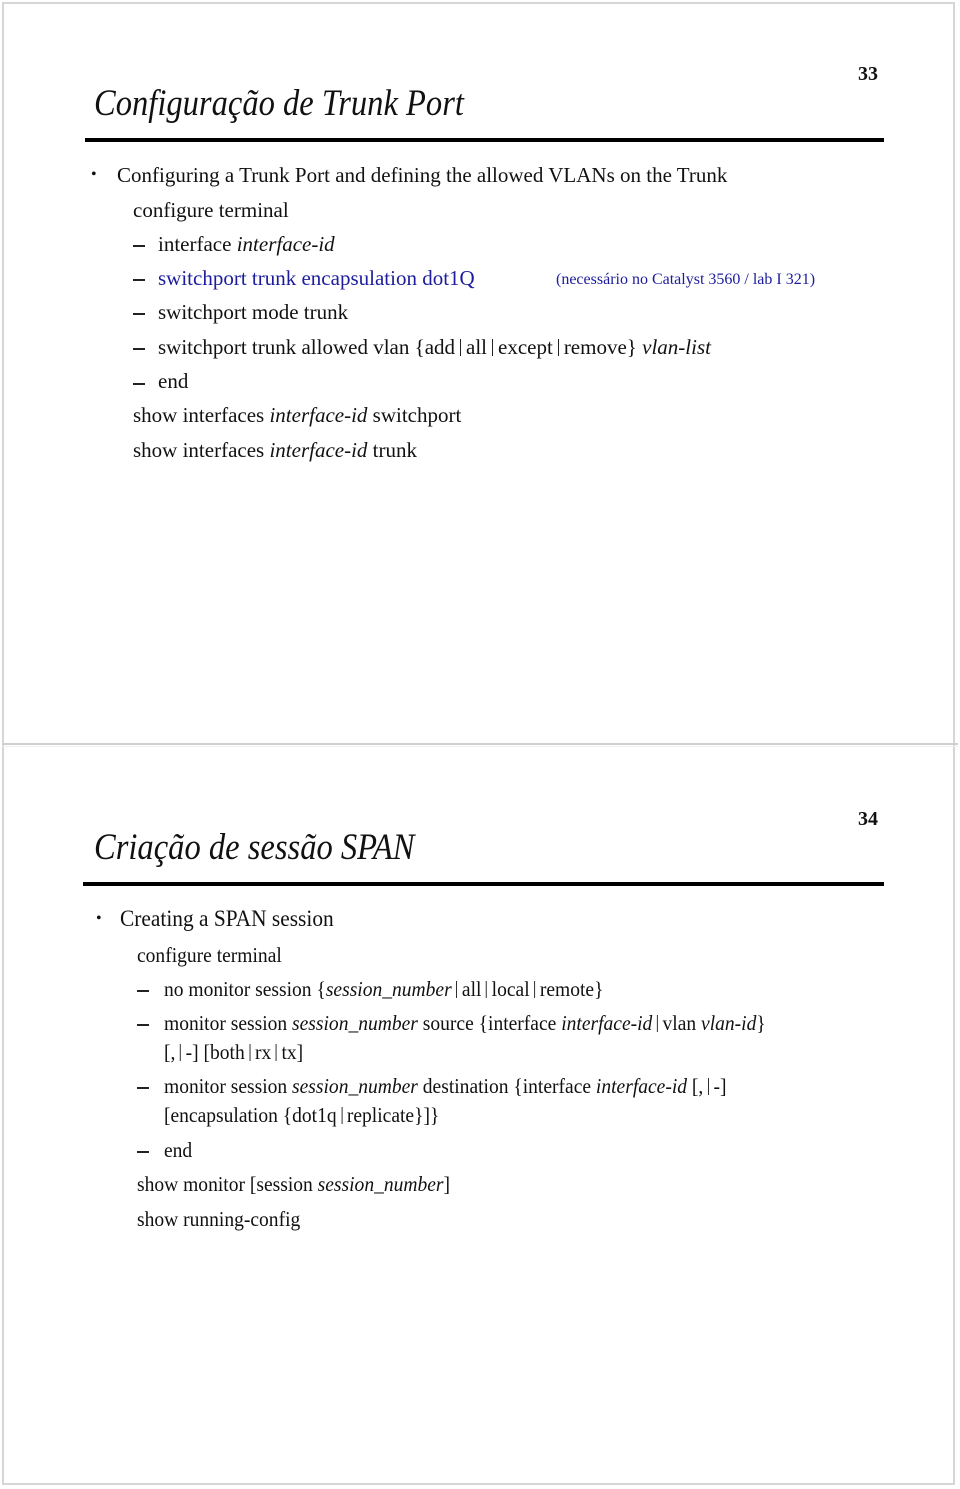  I want to click on slide-title: Criação de sessão SPAN, so click(254, 847).